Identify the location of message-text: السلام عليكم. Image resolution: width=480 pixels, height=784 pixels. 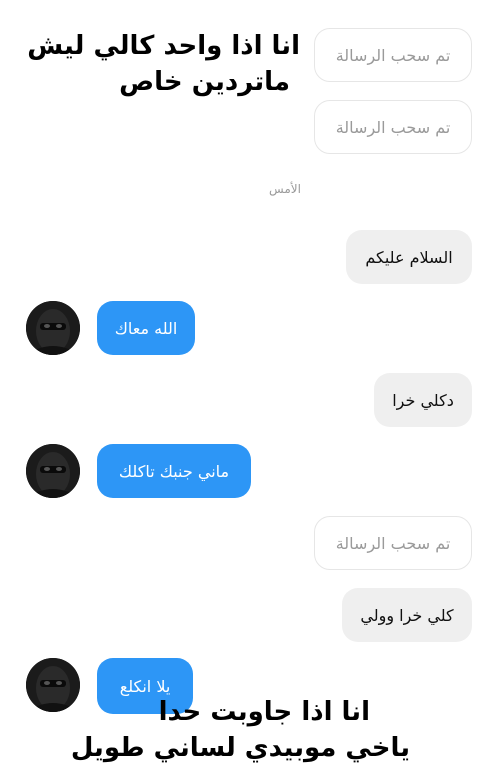
(409, 257).